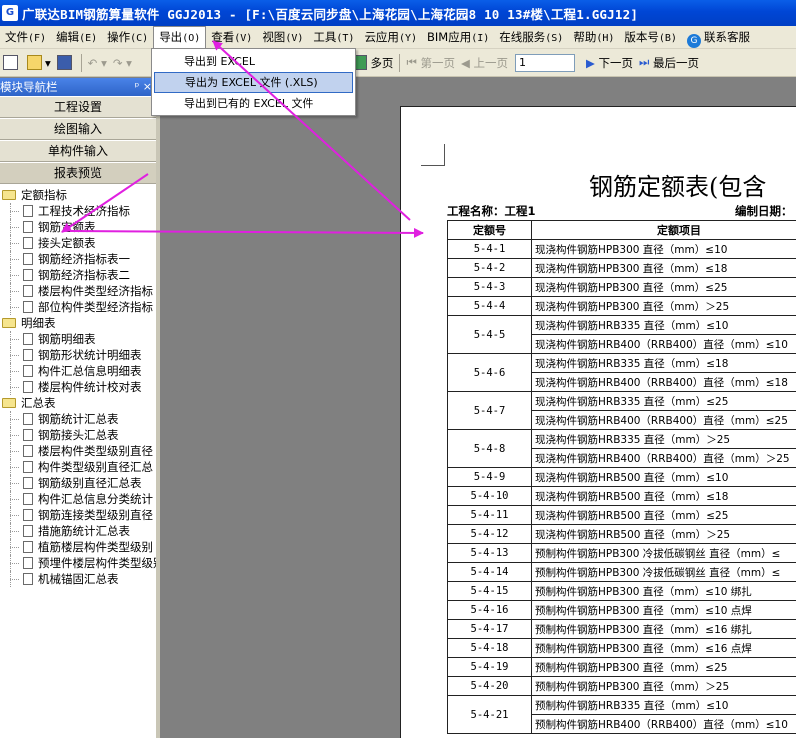  I want to click on tree-item: 钢筋明细表, so click(78, 339).